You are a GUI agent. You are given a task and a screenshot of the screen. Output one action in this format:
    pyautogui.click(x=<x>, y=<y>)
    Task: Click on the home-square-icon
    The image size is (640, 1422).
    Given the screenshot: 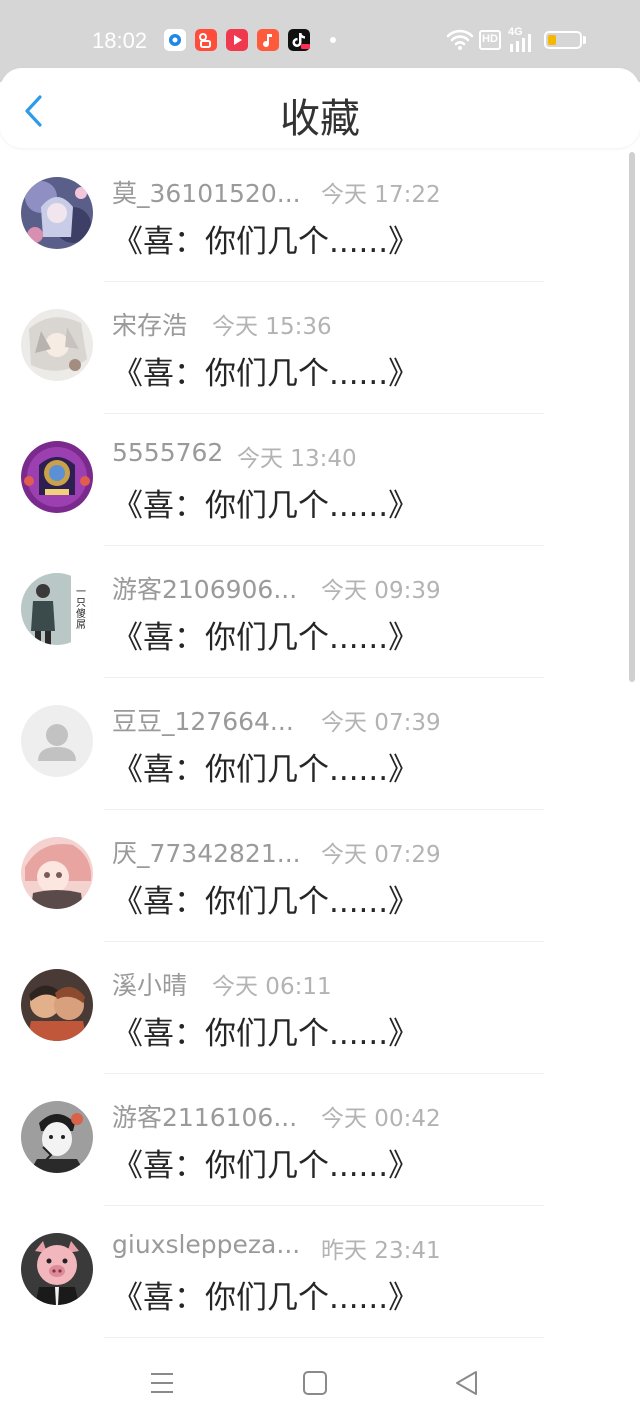 What is the action you would take?
    pyautogui.click(x=315, y=1383)
    